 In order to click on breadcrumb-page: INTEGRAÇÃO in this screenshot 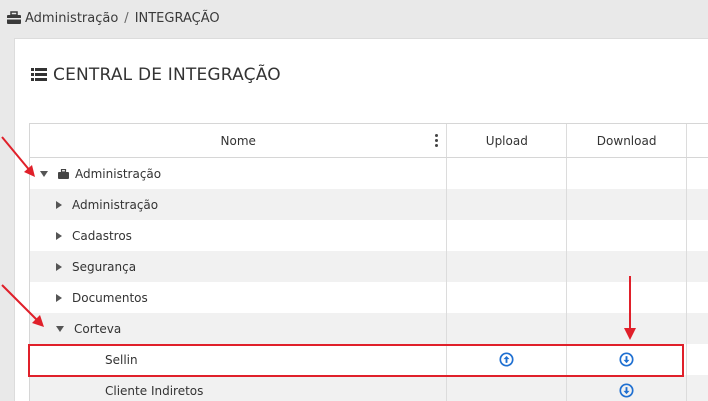, I will do `click(177, 18)`.